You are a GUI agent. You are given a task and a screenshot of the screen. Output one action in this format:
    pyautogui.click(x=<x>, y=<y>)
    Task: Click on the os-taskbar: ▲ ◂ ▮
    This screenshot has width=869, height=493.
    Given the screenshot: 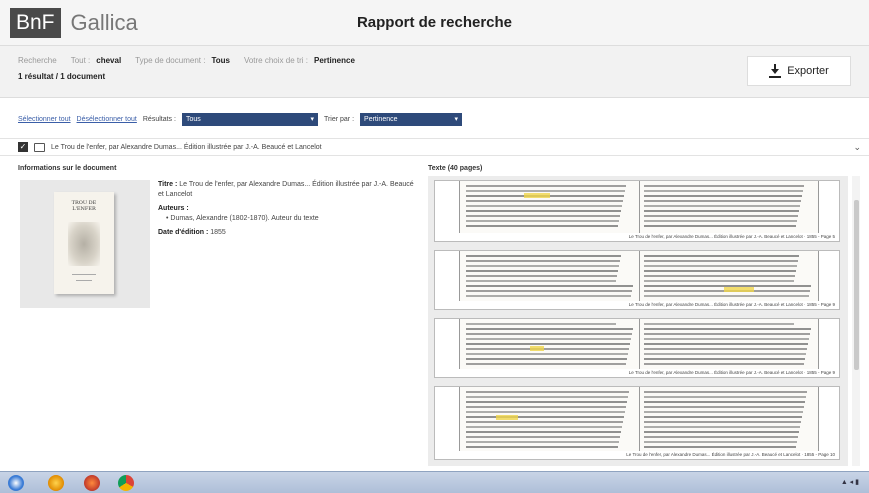 What is the action you would take?
    pyautogui.click(x=434, y=482)
    